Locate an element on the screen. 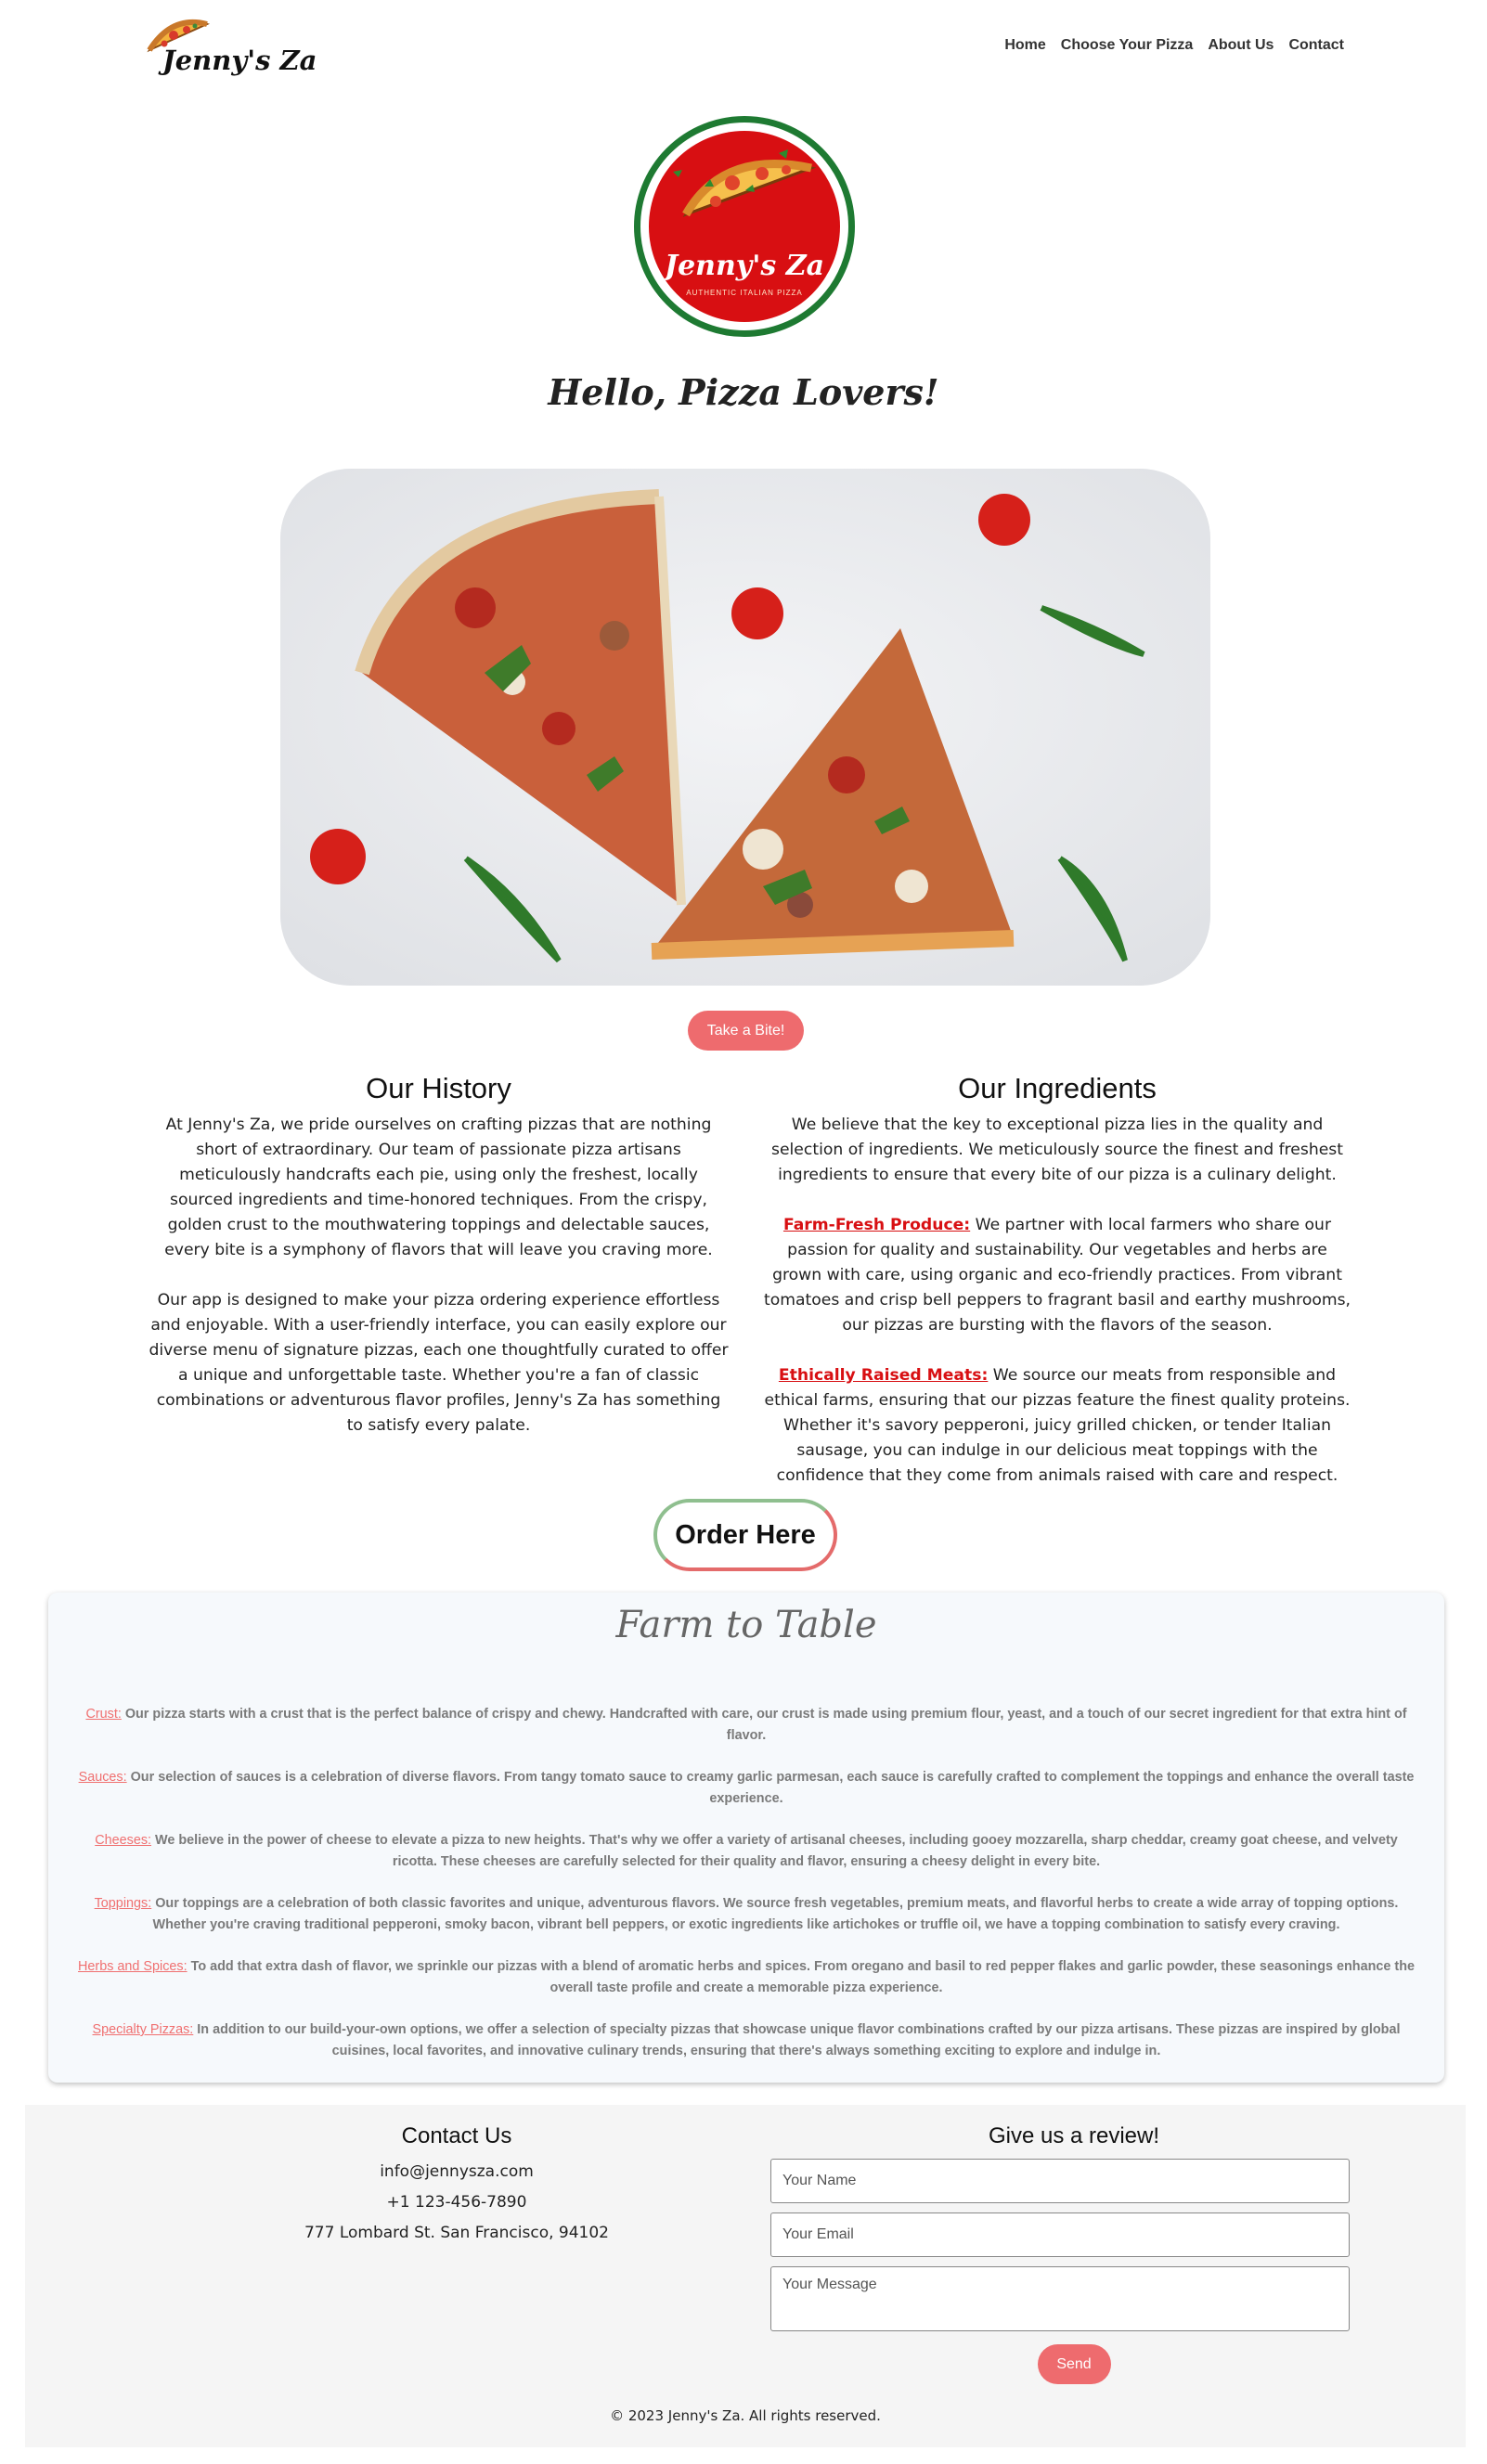 Image resolution: width=1487 pixels, height=2464 pixels. review-title: Give us a review! is located at coordinates (1074, 2136).